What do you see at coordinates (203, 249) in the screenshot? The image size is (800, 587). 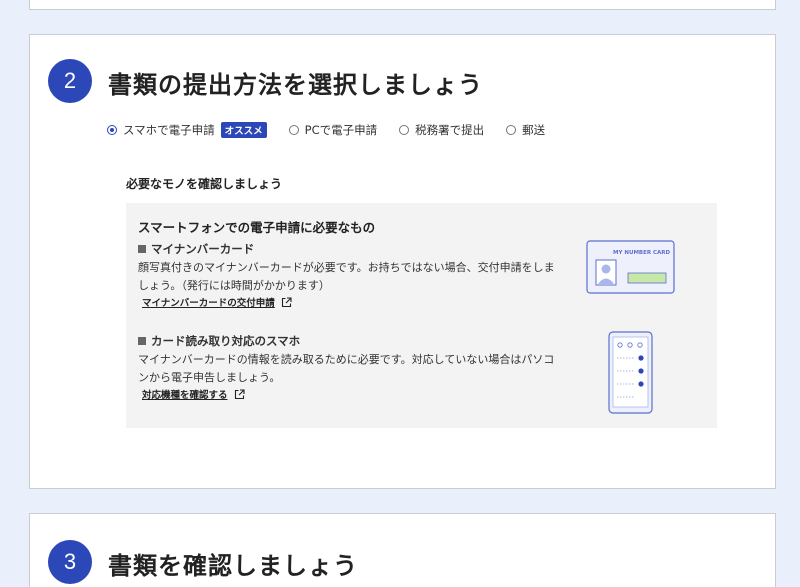 I see `requirement-heading-text: マイナンバーカード` at bounding box center [203, 249].